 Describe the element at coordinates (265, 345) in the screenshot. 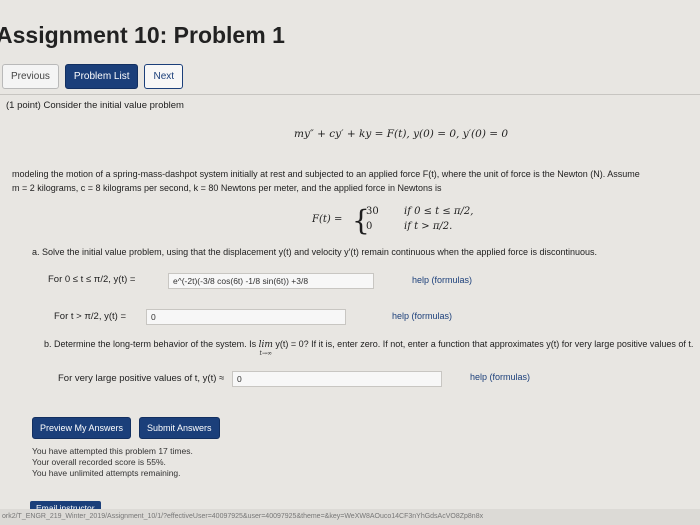

I see `limit-word: lim` at that location.